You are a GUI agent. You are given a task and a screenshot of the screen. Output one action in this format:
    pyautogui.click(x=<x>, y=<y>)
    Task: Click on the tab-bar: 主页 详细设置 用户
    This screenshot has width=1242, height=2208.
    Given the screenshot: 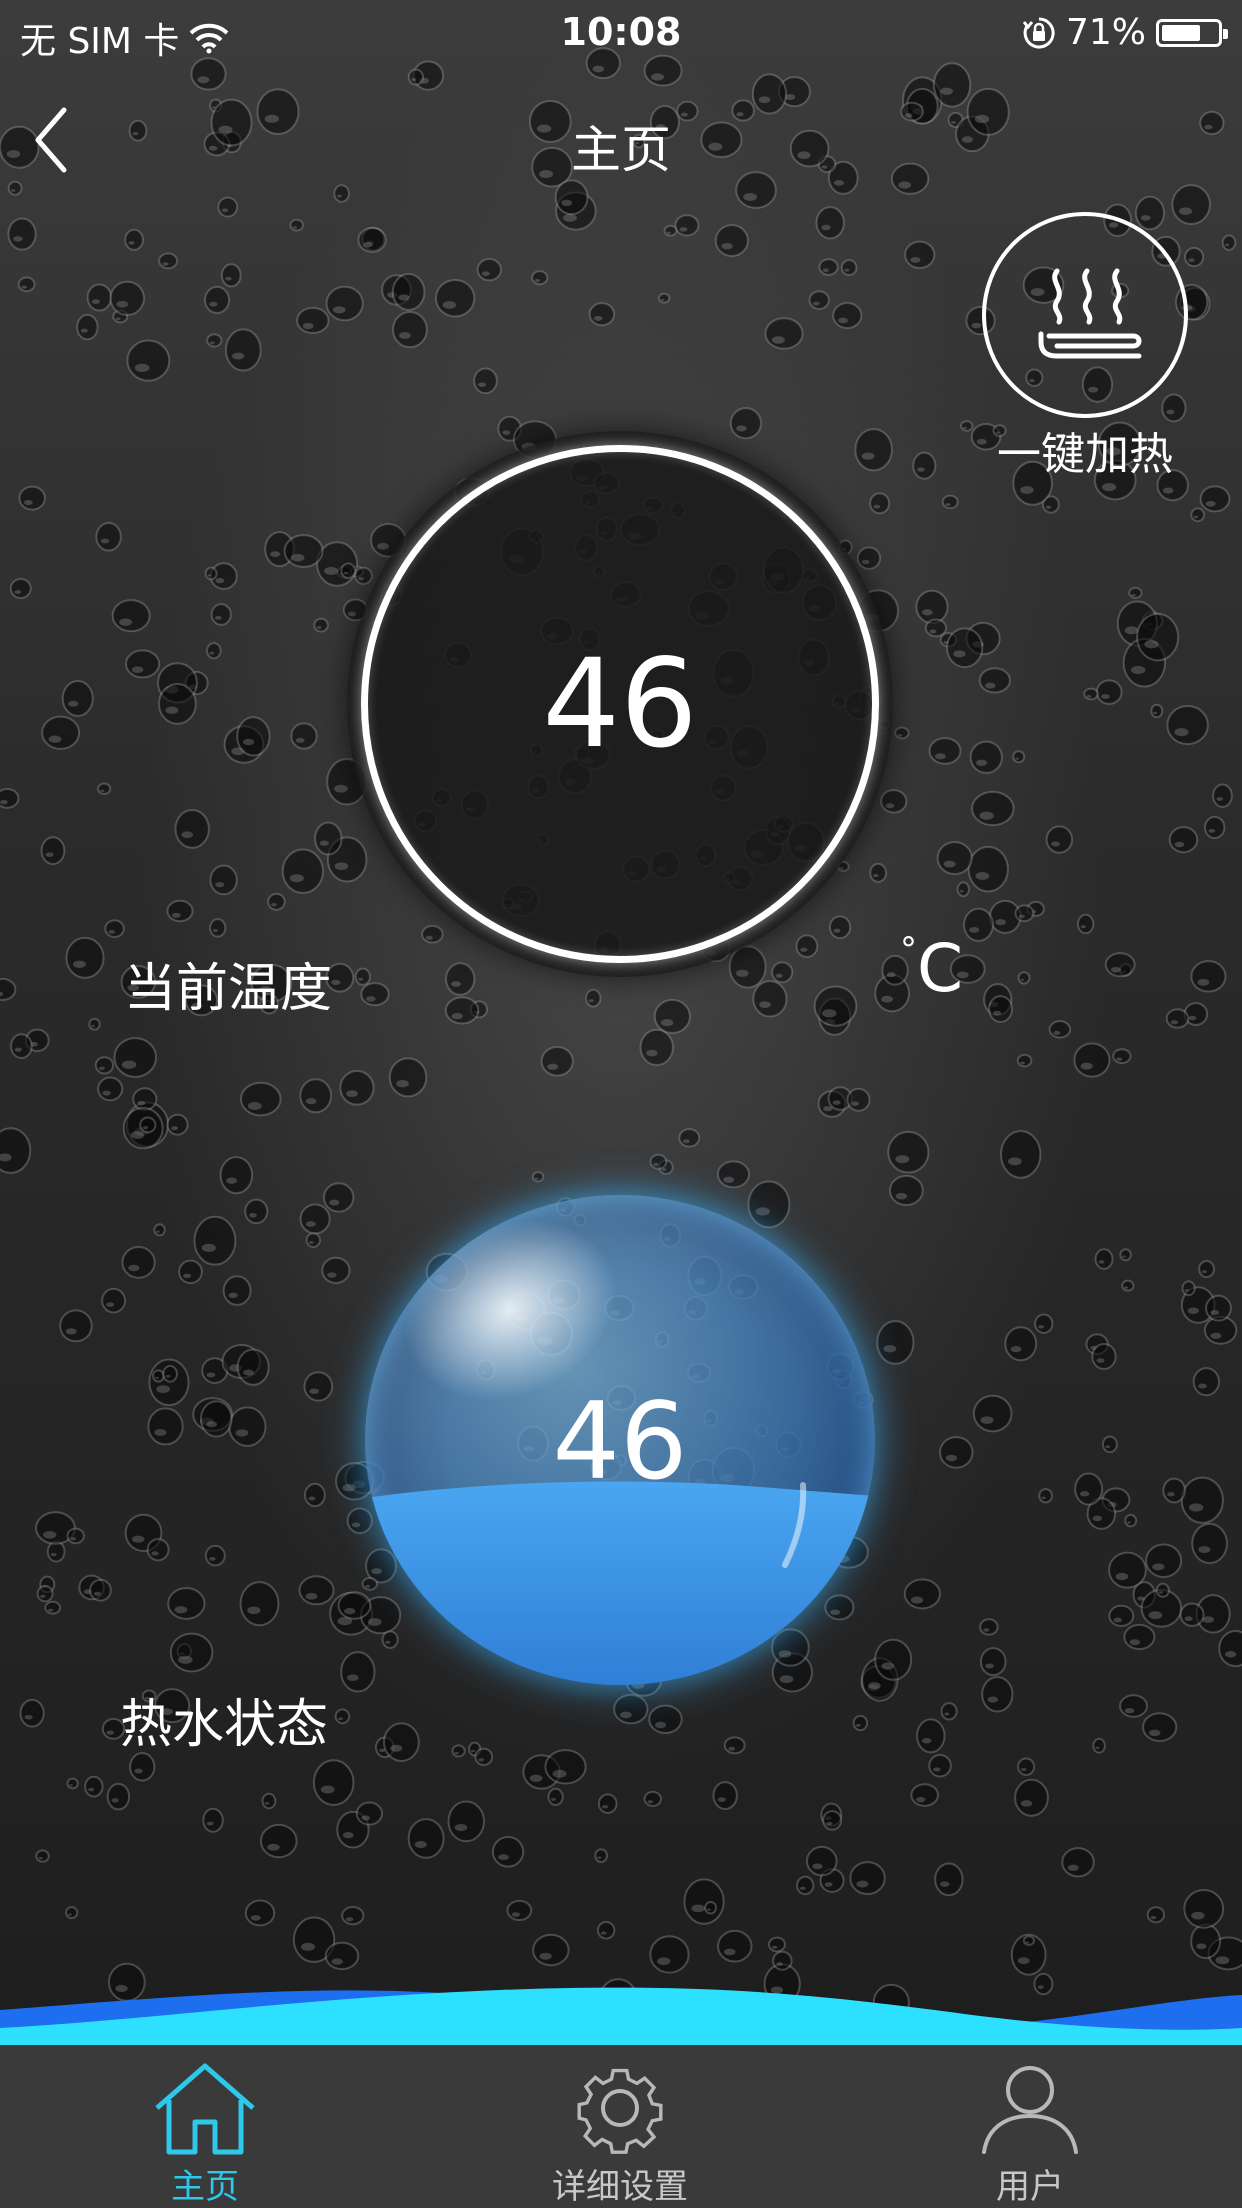 What is the action you would take?
    pyautogui.click(x=621, y=2126)
    